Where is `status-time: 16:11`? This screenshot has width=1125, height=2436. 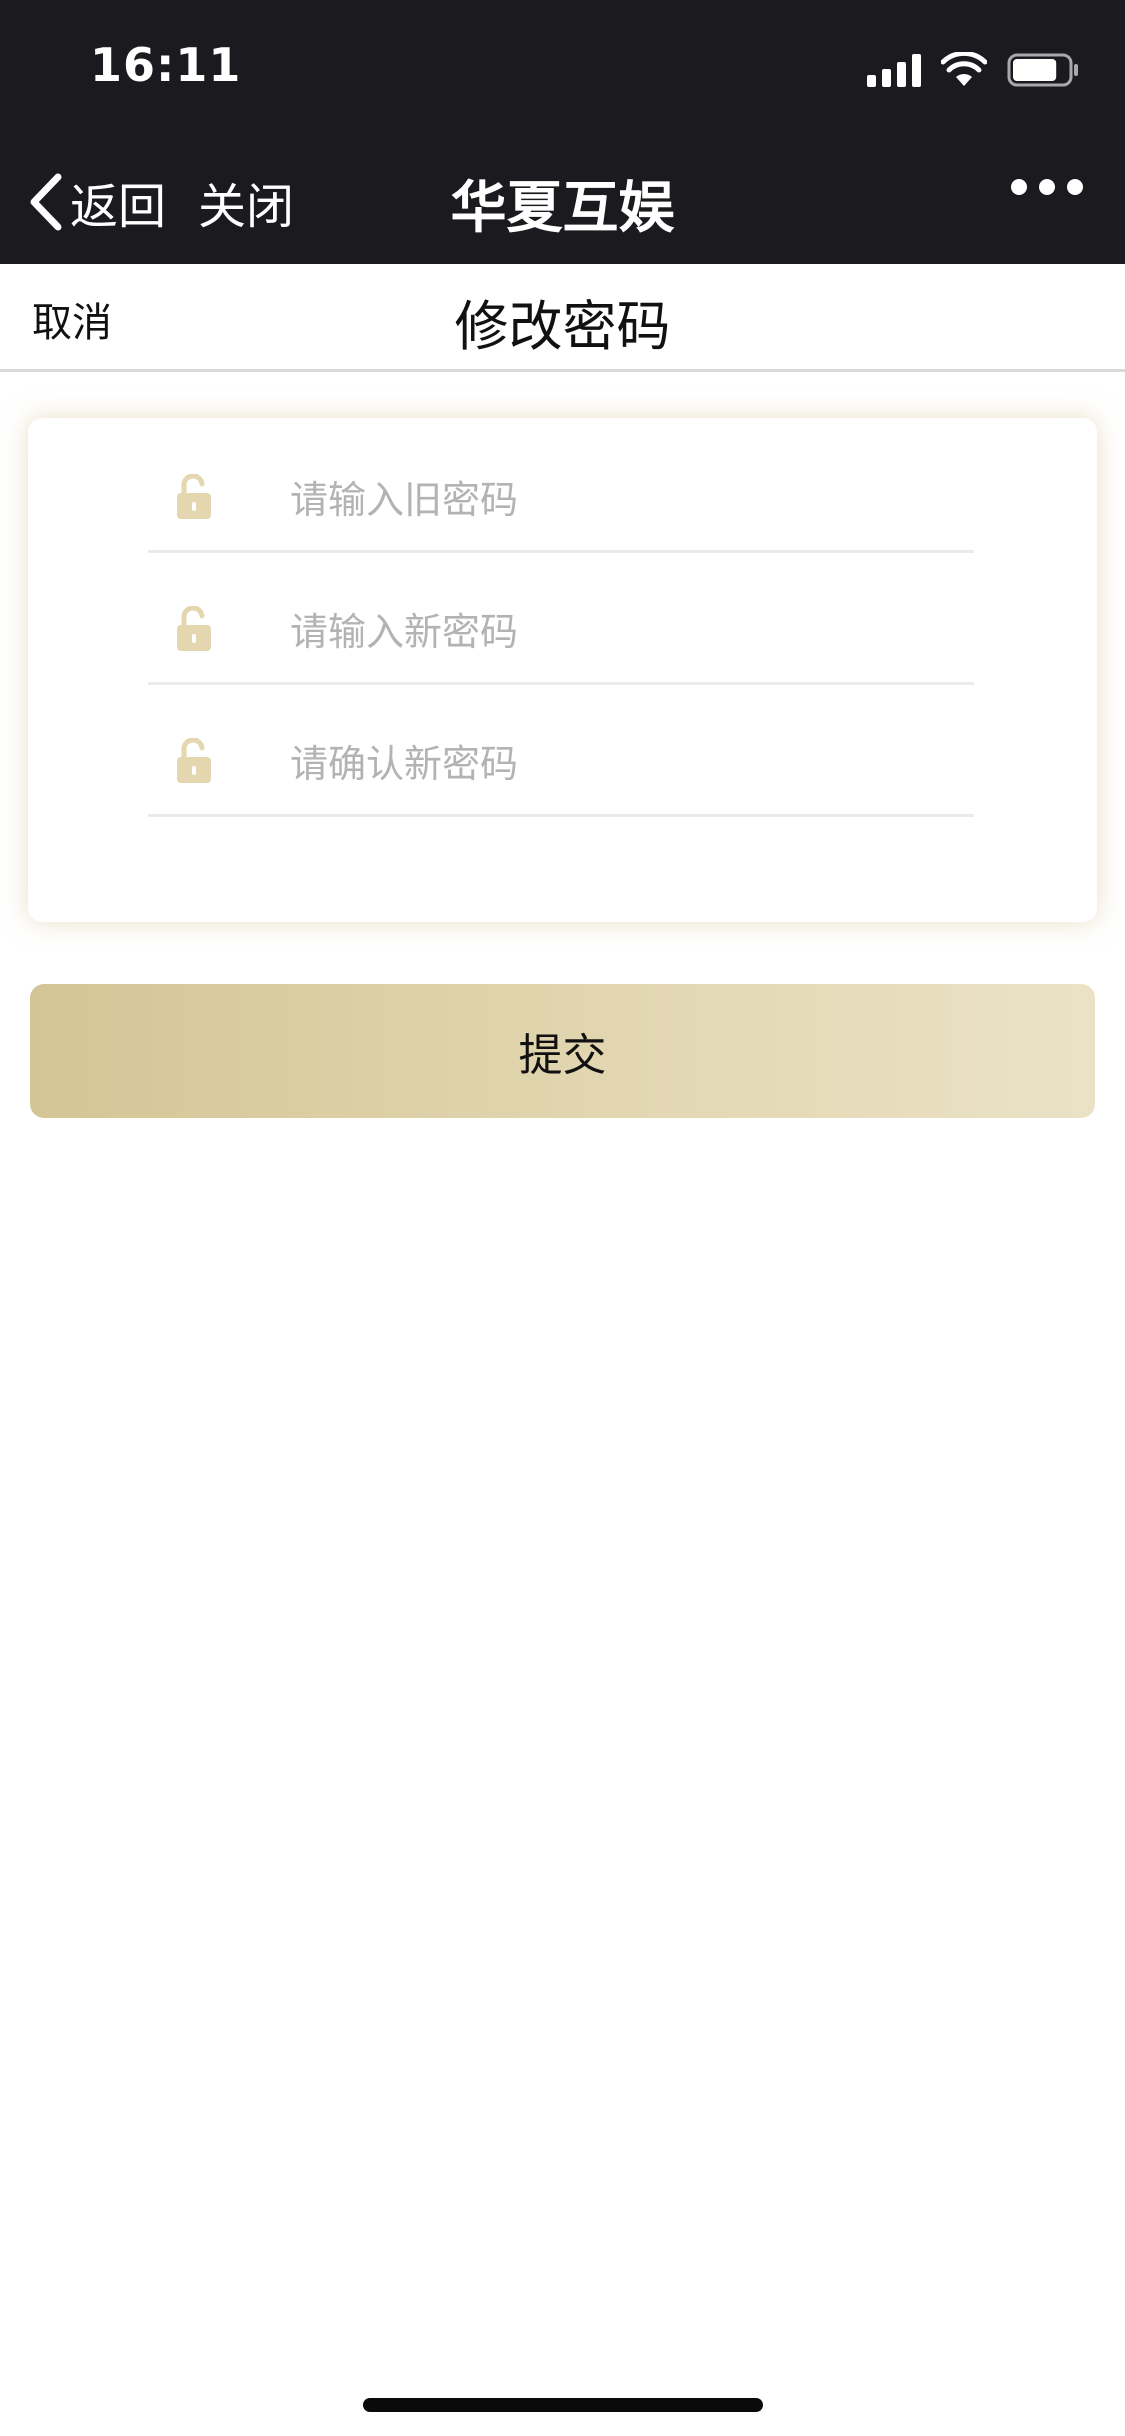 status-time: 16:11 is located at coordinates (166, 65).